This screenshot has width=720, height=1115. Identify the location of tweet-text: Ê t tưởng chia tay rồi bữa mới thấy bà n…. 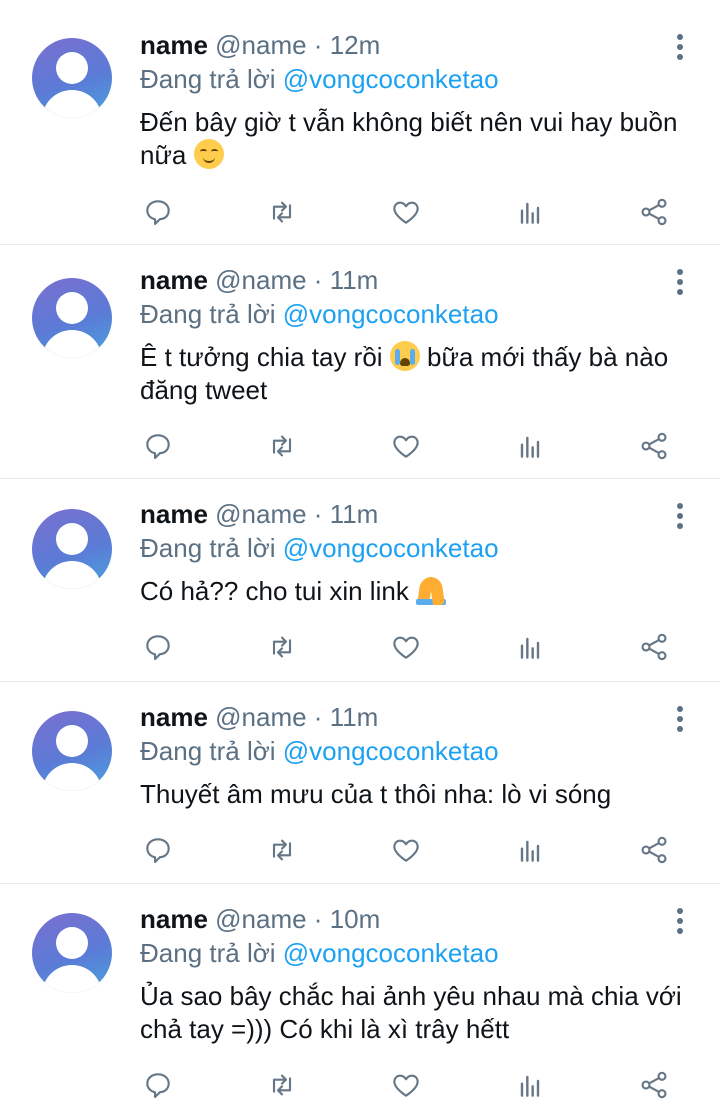
(415, 374).